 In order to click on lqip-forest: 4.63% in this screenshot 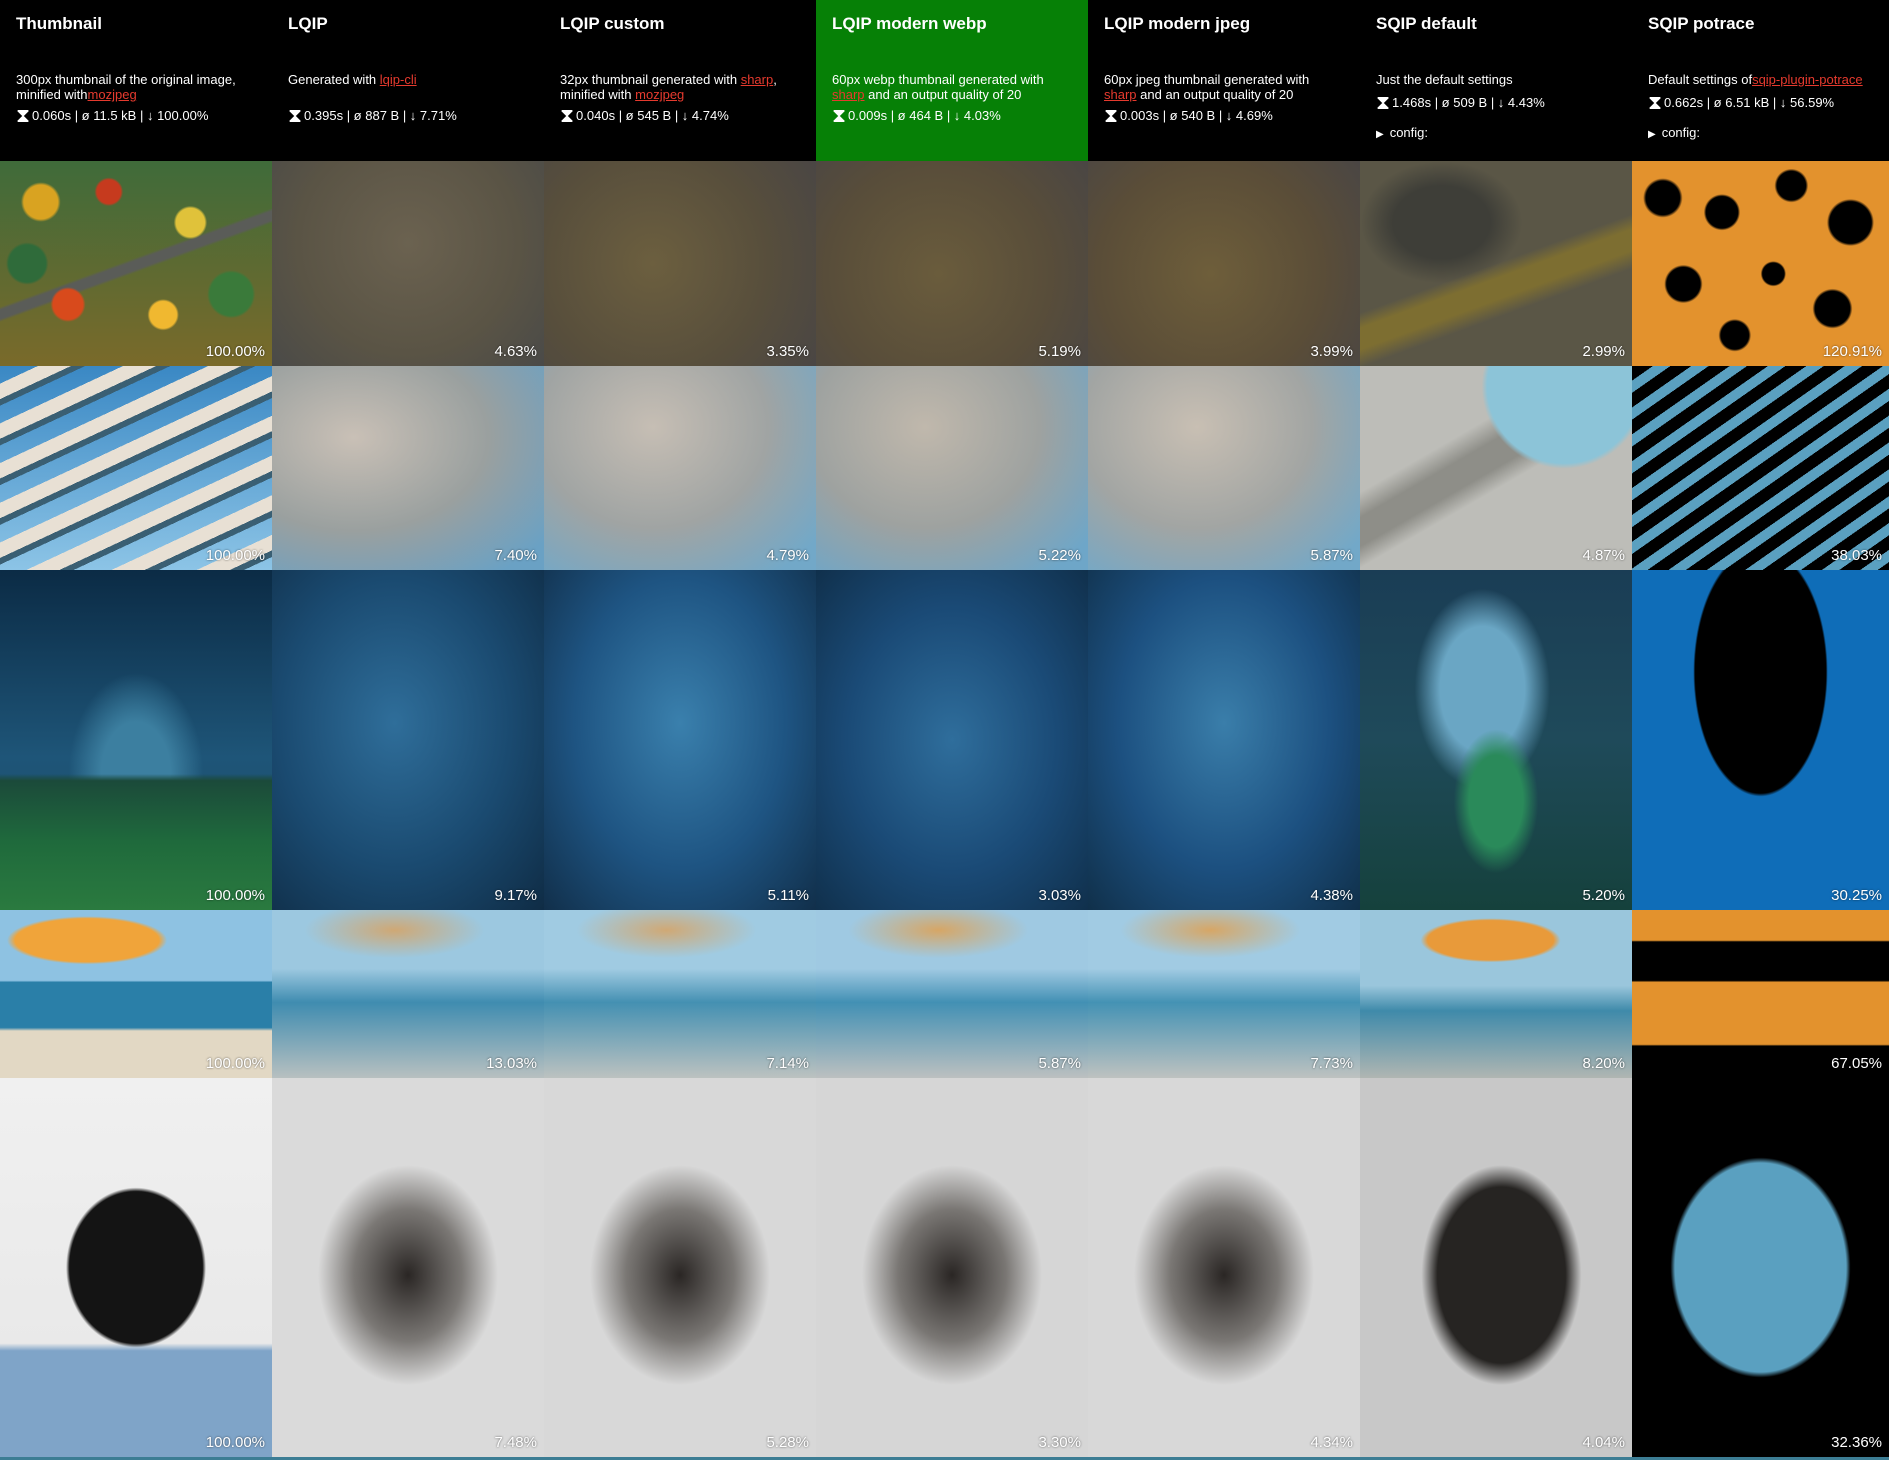, I will do `click(408, 263)`.